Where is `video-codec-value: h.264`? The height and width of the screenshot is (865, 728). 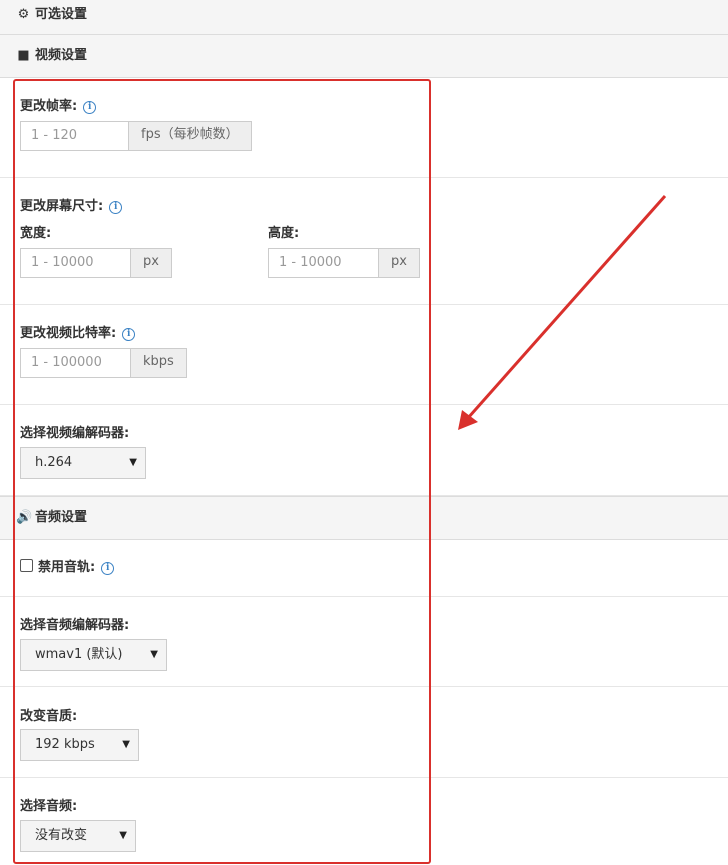 video-codec-value: h.264 is located at coordinates (54, 462).